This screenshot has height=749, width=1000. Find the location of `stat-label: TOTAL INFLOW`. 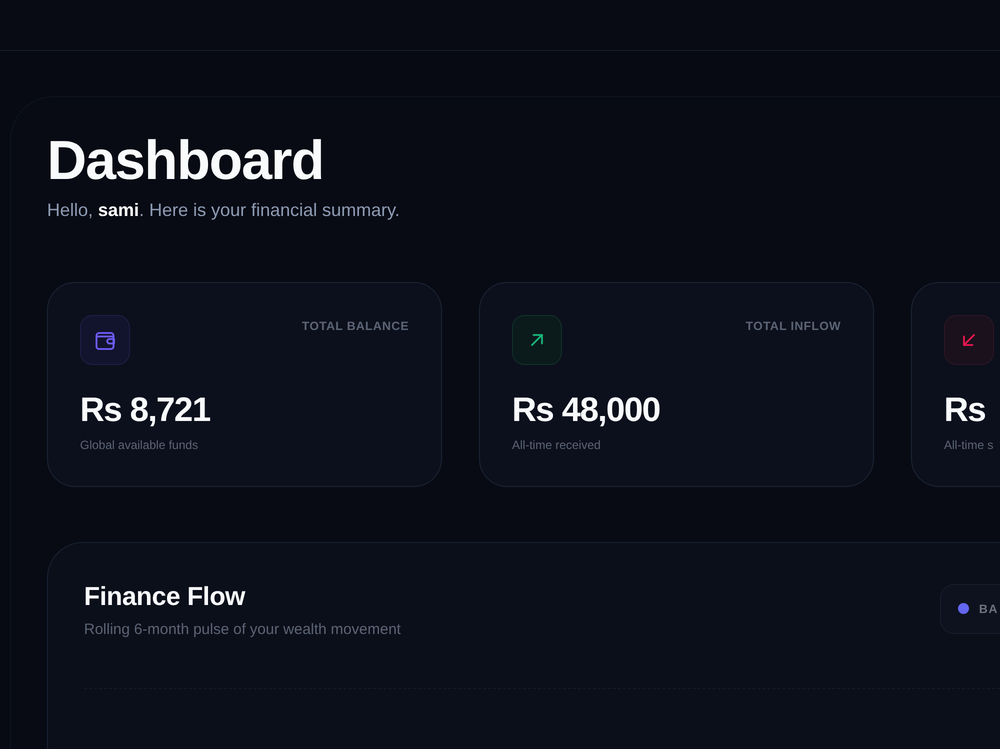

stat-label: TOTAL INFLOW is located at coordinates (793, 326).